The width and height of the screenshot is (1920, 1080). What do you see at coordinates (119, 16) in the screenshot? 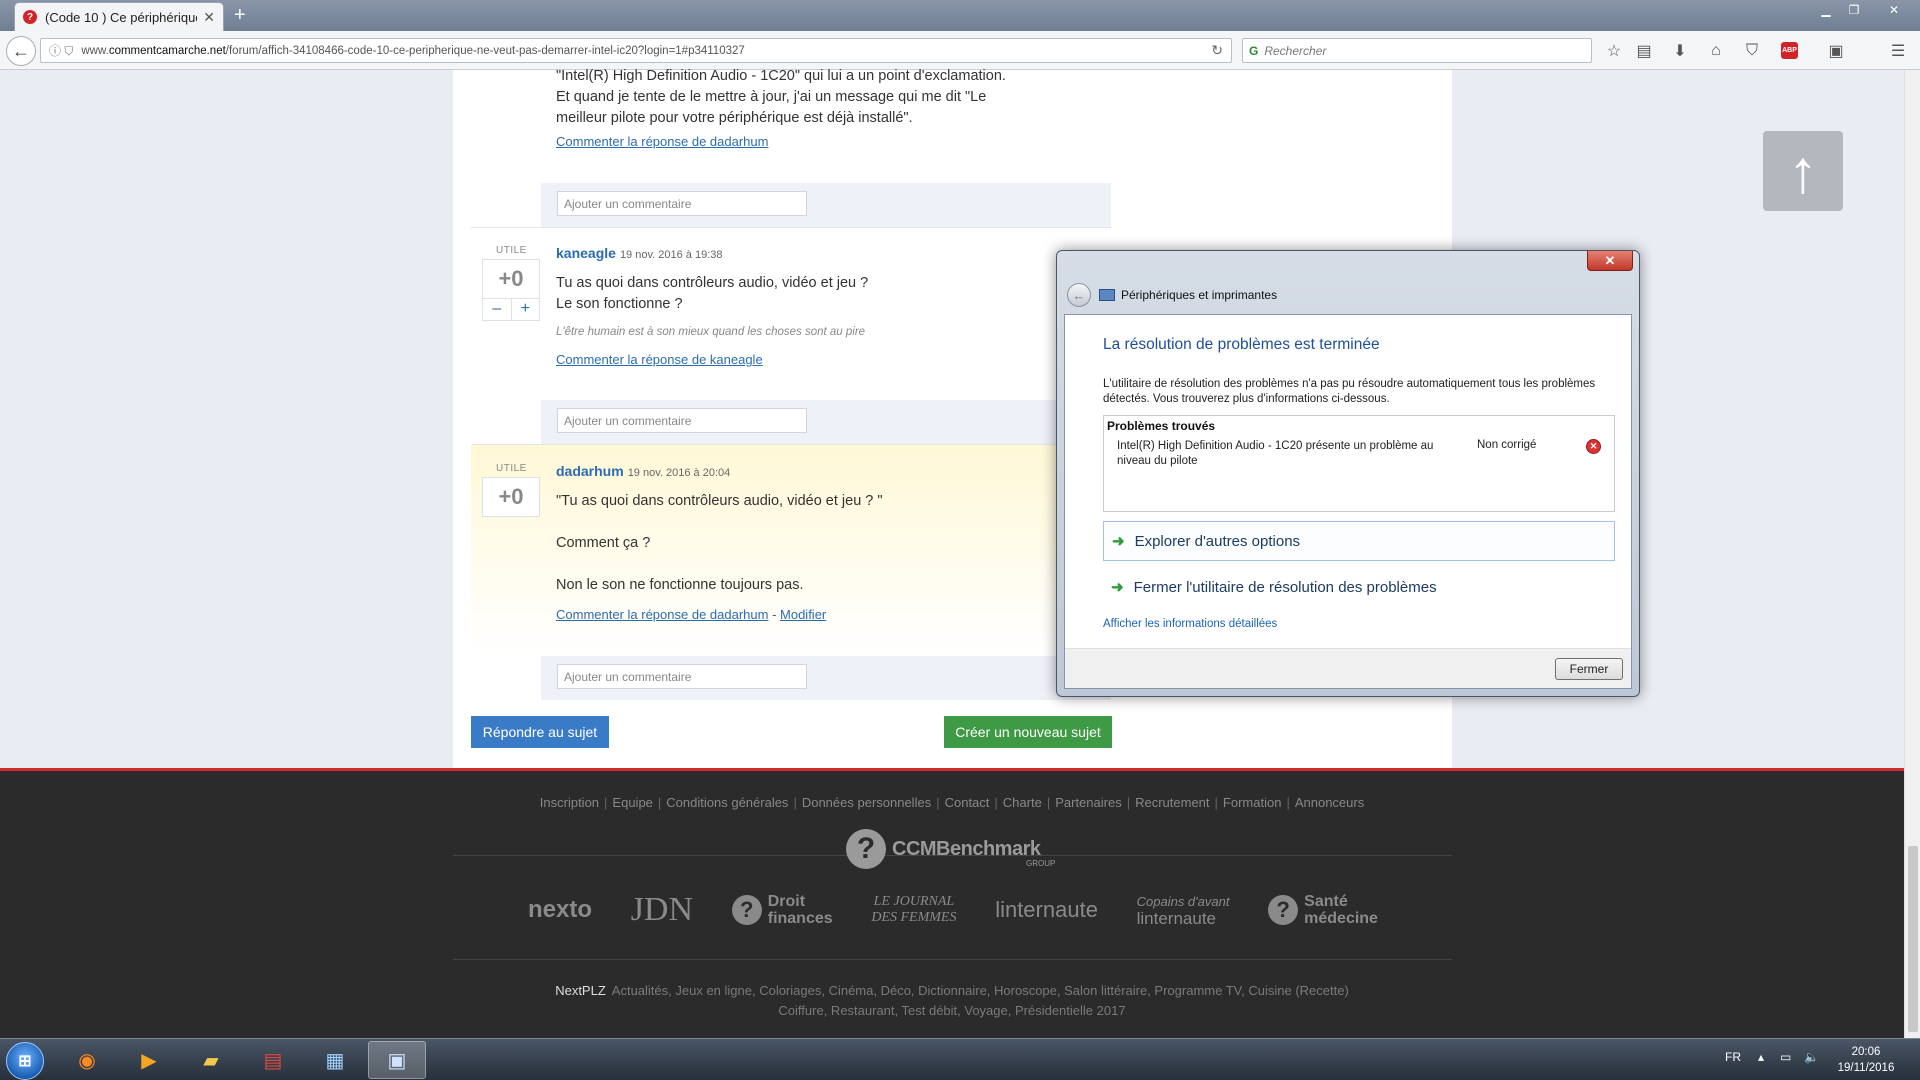
I see `browser-tab: ? (Code 10 ) Ce périphérique... ✕` at bounding box center [119, 16].